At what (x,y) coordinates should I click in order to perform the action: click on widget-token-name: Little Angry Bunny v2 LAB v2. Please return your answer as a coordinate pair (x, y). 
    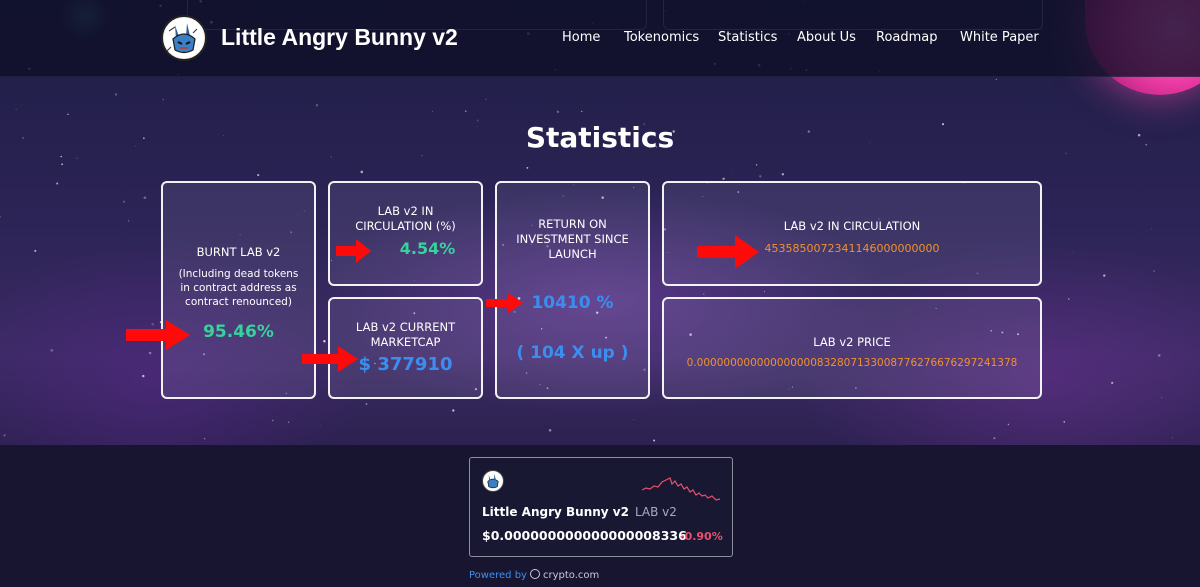
    Looking at the image, I should click on (579, 512).